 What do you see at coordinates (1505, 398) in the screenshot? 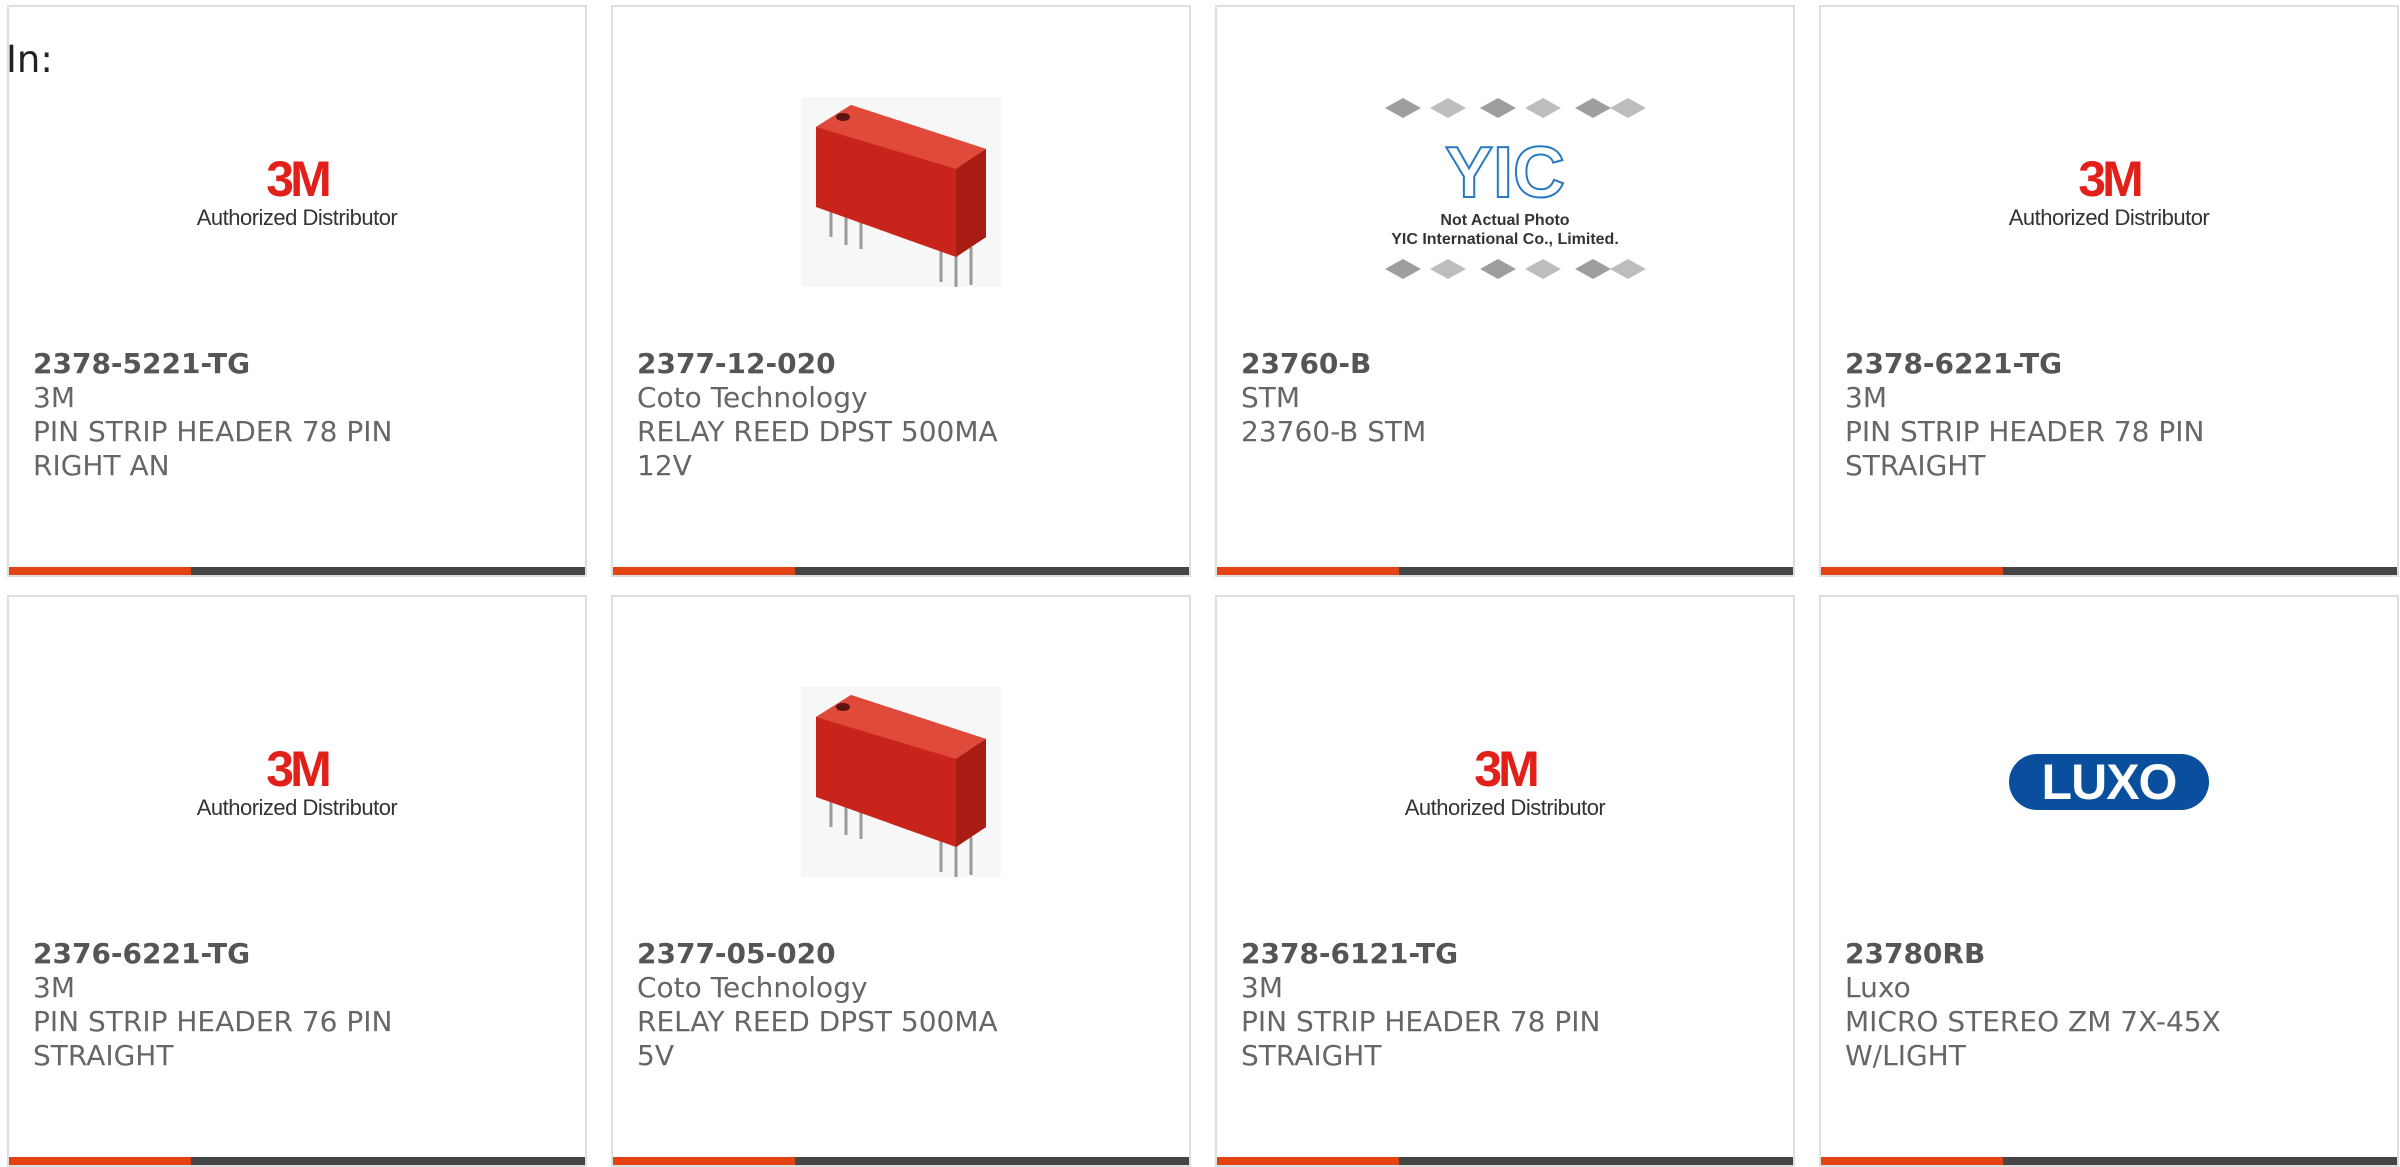
I see `product-info: 23760-B STM 23760-B STM` at bounding box center [1505, 398].